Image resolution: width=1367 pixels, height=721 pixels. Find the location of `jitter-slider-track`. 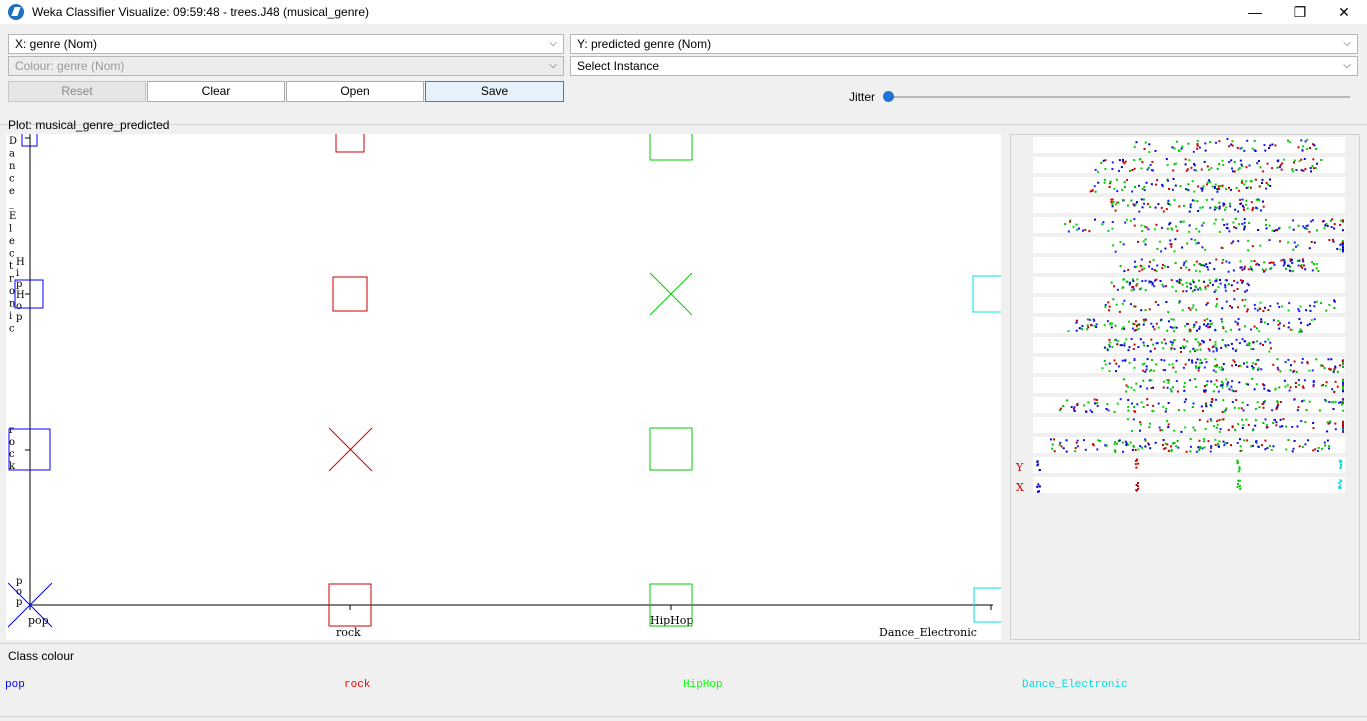

jitter-slider-track is located at coordinates (1119, 97).